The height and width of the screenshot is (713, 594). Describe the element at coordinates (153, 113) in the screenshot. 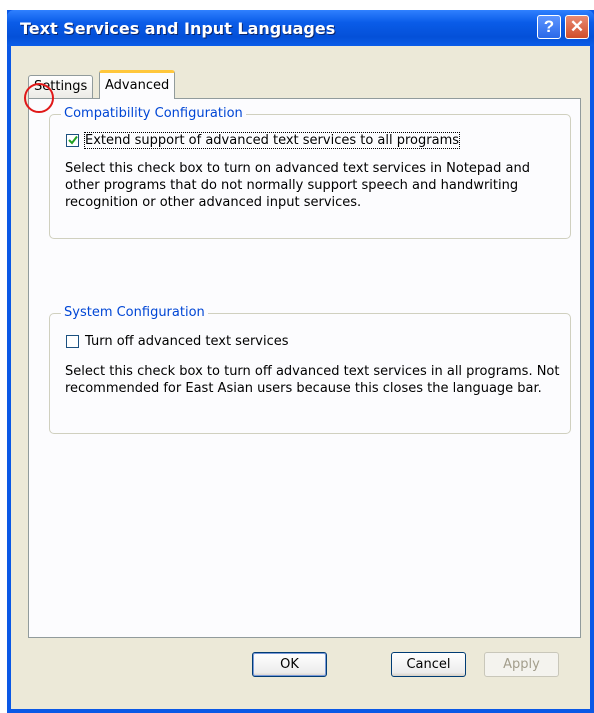

I see `compatibility-group-legend: Compatibility Configuration` at that location.